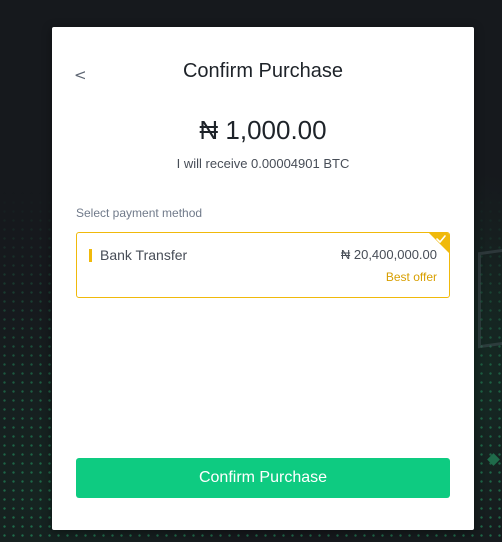  Describe the element at coordinates (139, 213) in the screenshot. I see `payment-method-label: Select payment method` at that location.